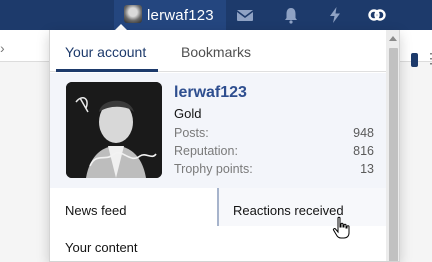 The image size is (432, 262). I want to click on page-right-controls: ⋮, so click(415, 65).